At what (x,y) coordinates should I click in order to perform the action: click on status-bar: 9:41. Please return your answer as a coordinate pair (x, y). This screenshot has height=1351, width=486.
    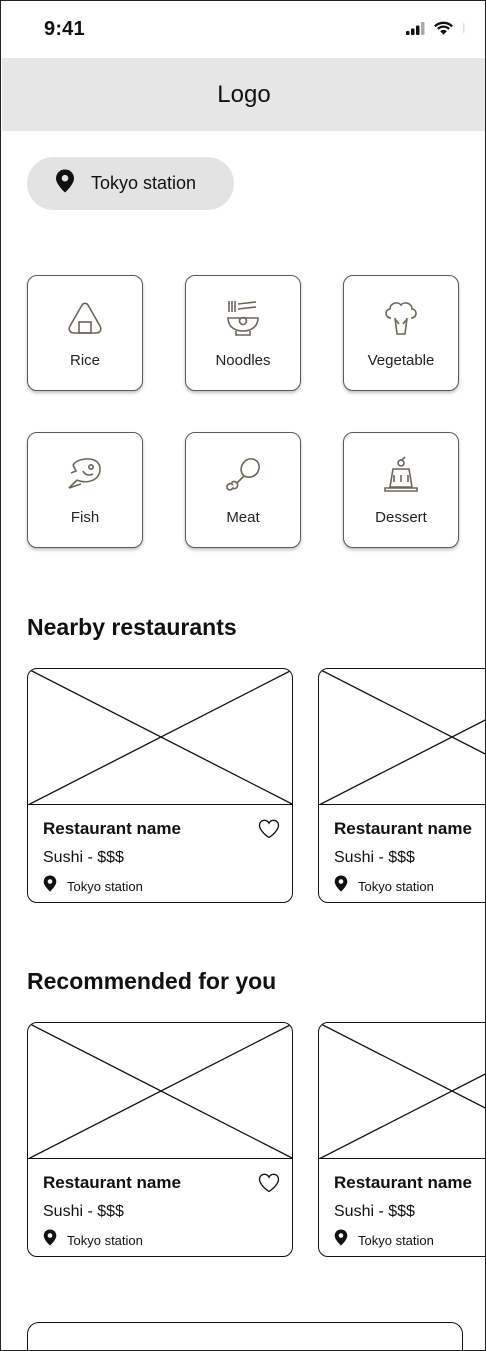
    Looking at the image, I should click on (243, 29).